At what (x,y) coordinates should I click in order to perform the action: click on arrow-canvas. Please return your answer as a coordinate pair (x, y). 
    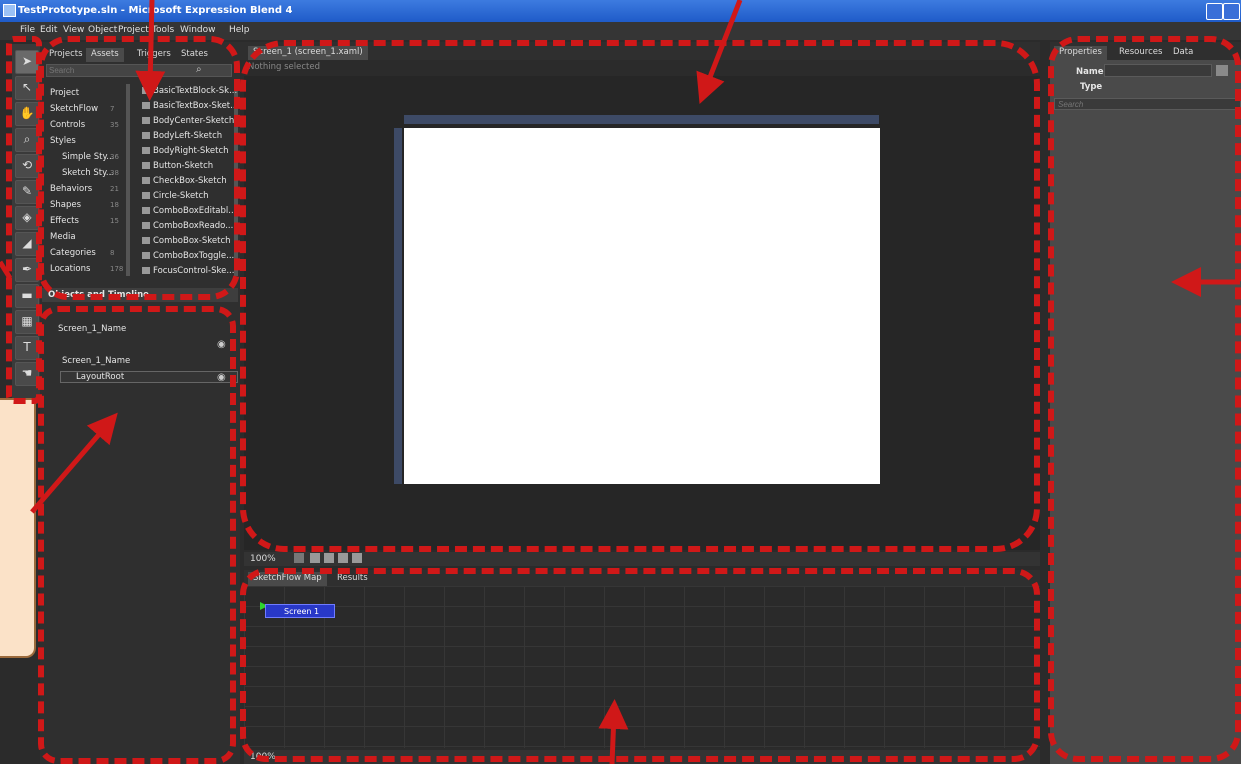
    Looking at the image, I should click on (719, 52).